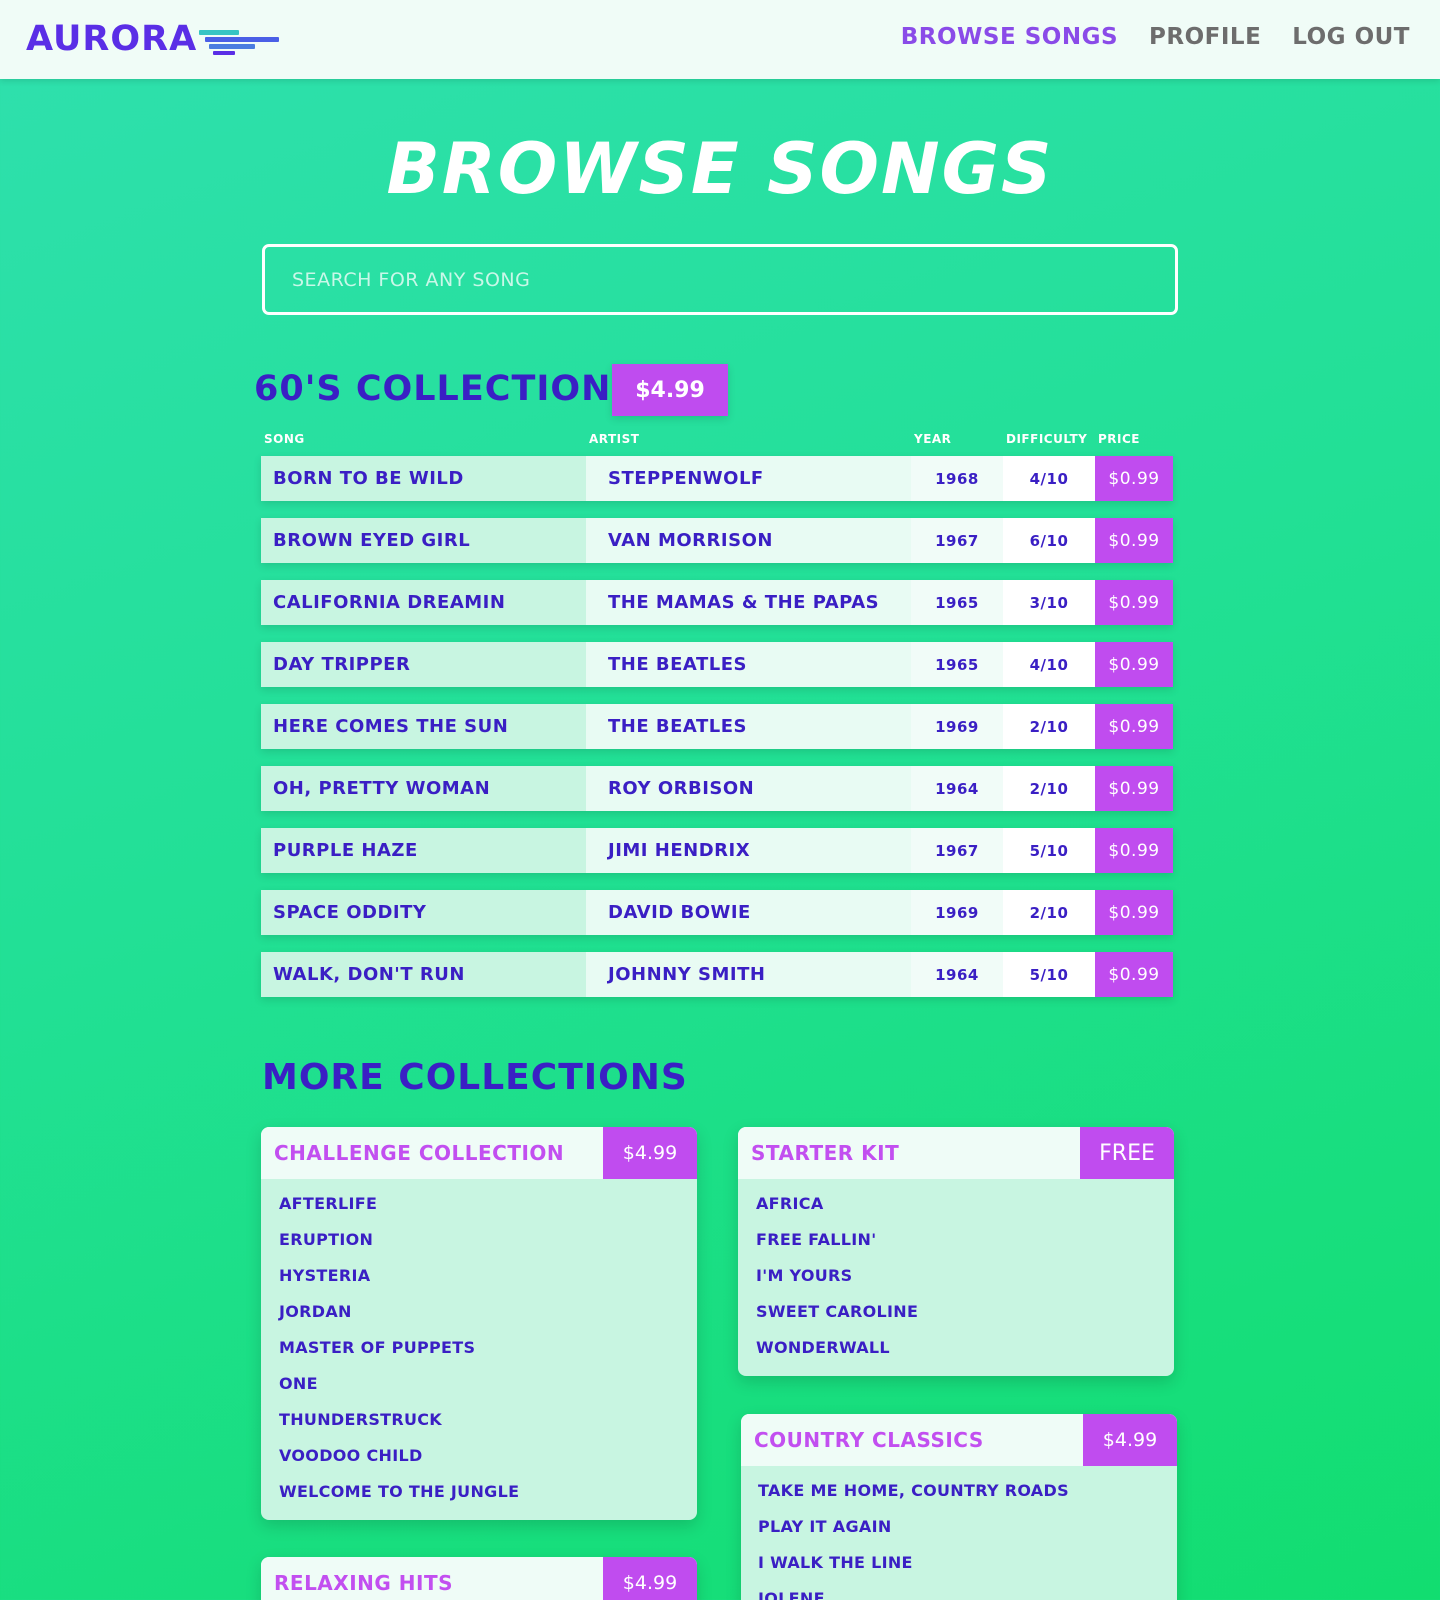  What do you see at coordinates (1119, 439) in the screenshot?
I see `column-header-price: PRICE` at bounding box center [1119, 439].